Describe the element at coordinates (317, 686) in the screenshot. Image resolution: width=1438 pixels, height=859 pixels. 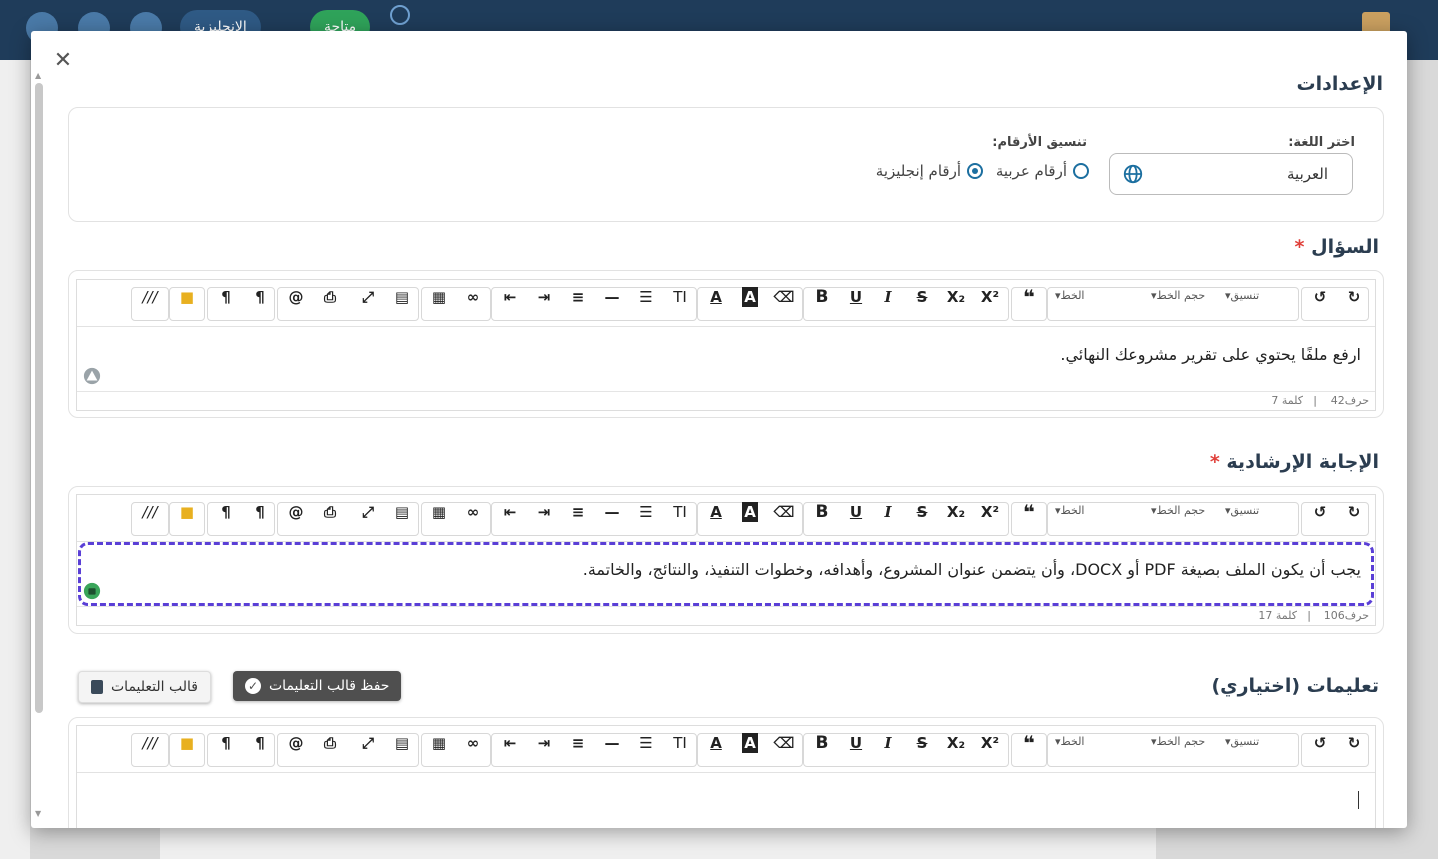
I see `save-template-button: ✓ حفظ قالب التعليمات` at that location.